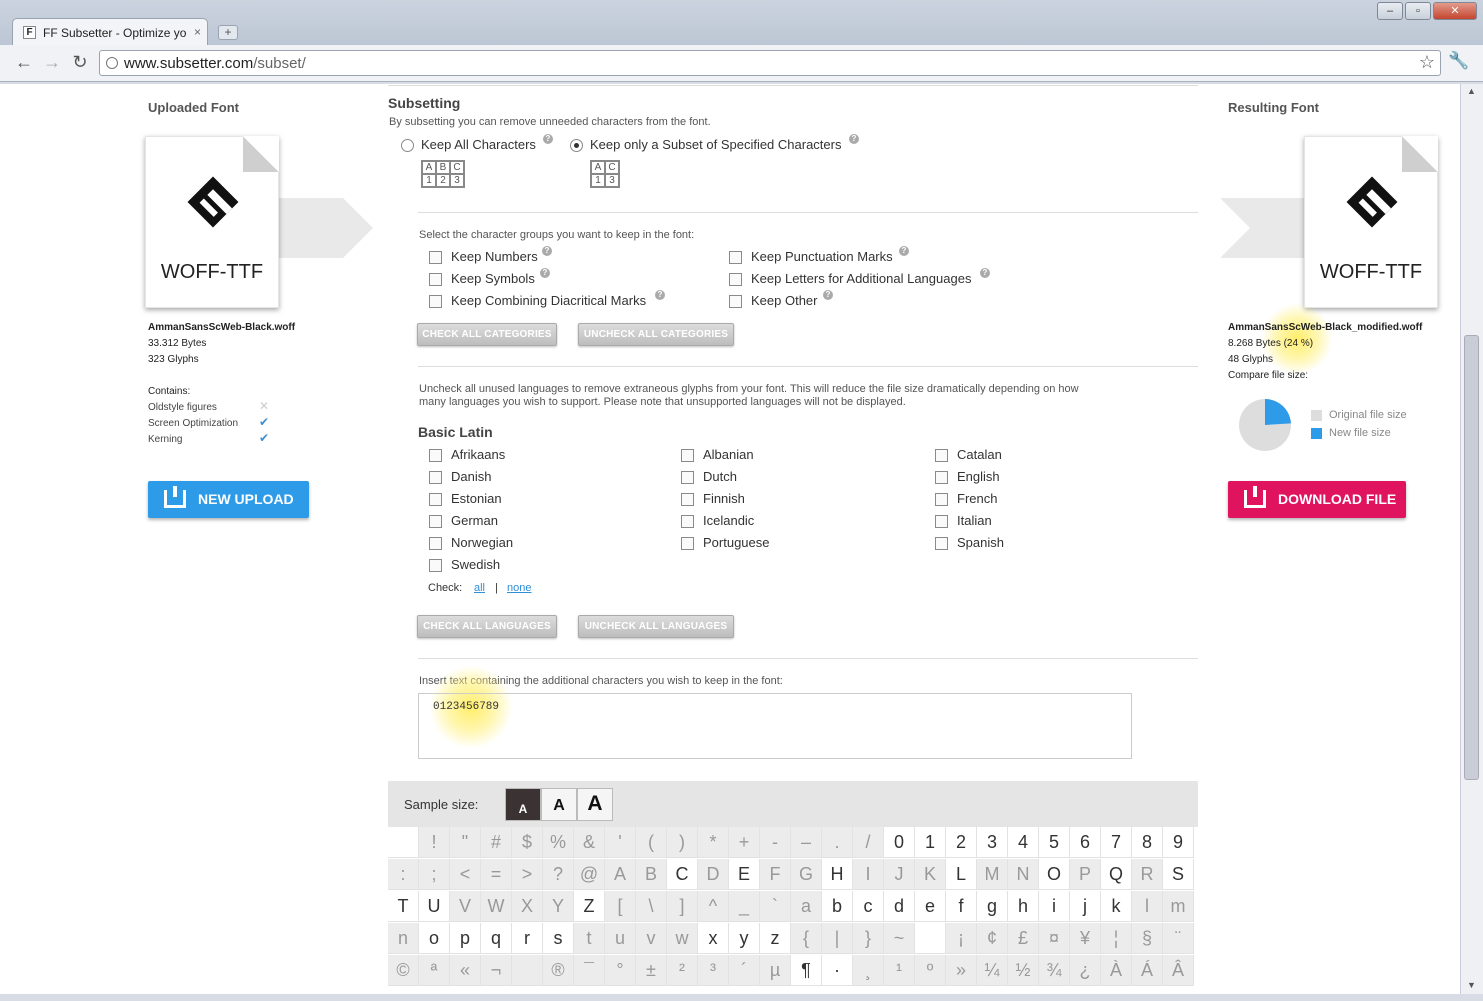  What do you see at coordinates (720, 476) in the screenshot?
I see `language-label: Dutch` at bounding box center [720, 476].